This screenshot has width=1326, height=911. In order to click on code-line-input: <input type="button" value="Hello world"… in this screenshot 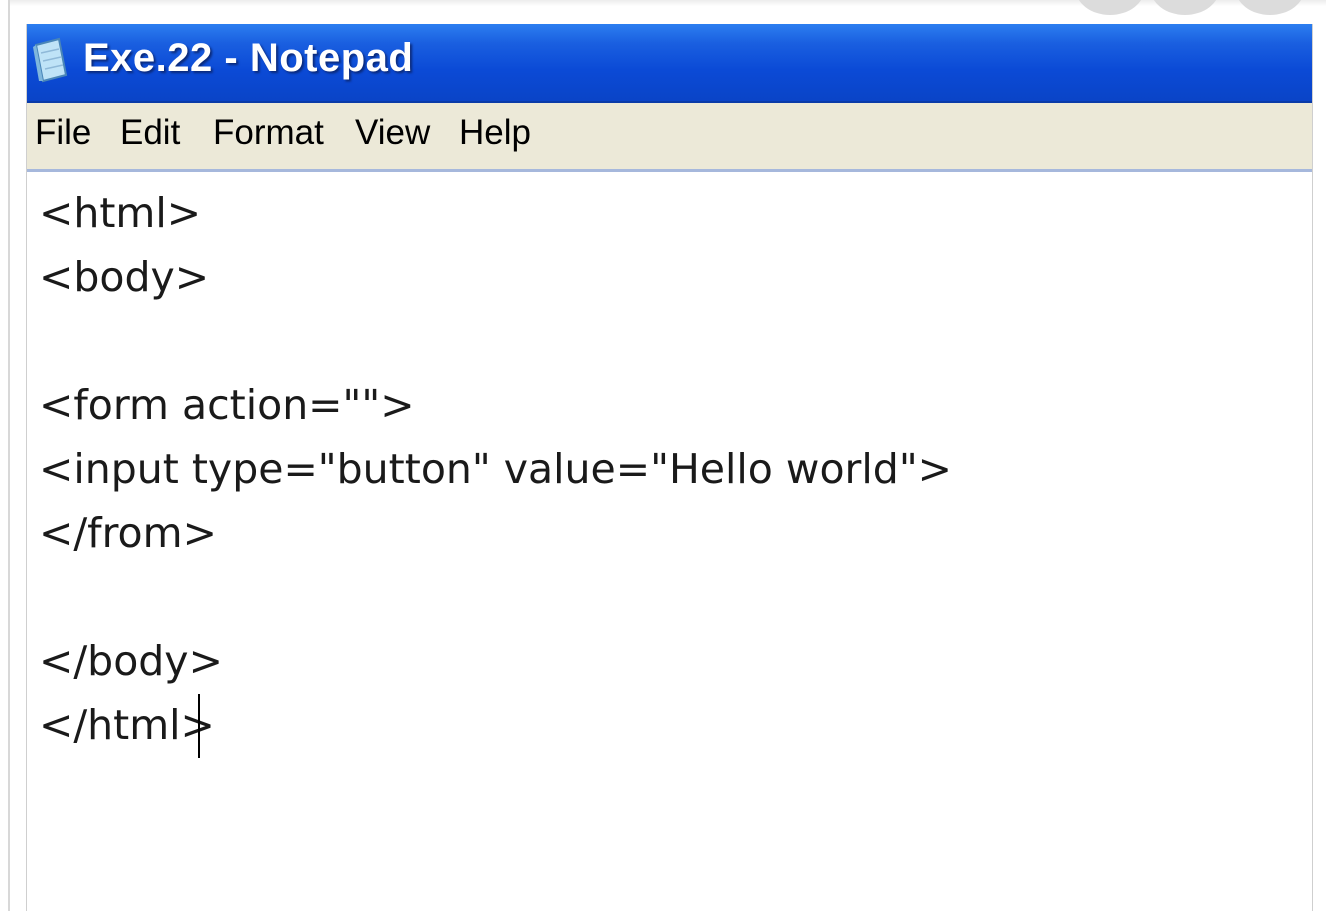, I will do `click(496, 469)`.